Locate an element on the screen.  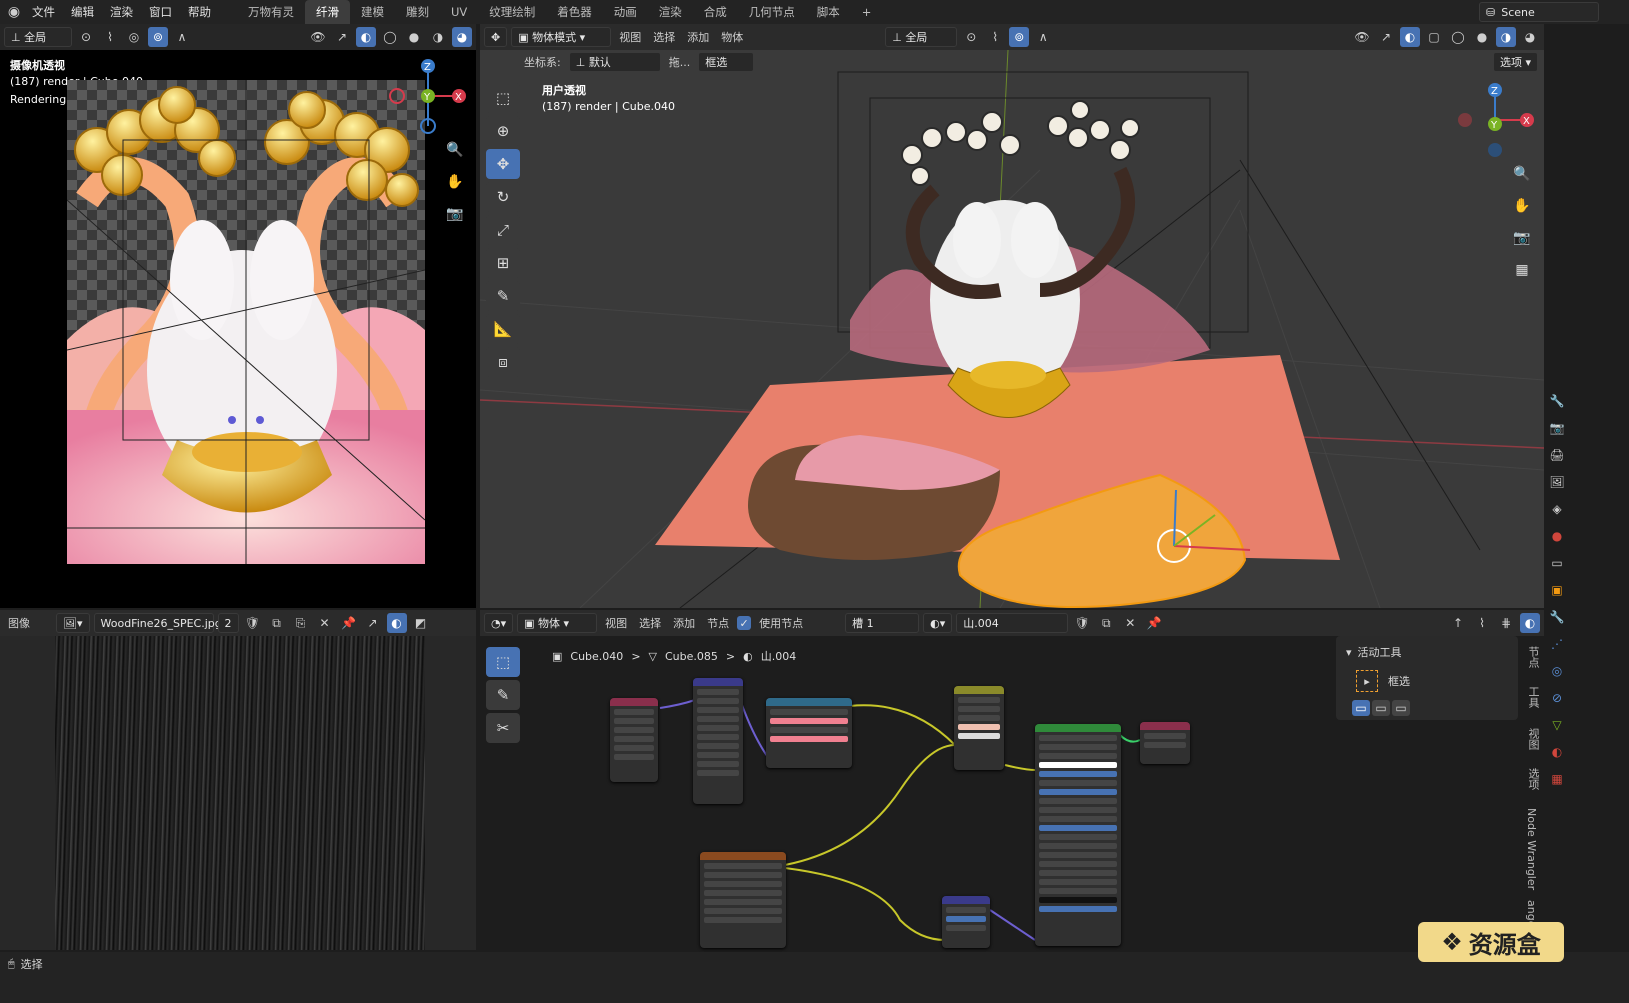
box-select-icon: ▸ is located at coordinates (1367, 681).